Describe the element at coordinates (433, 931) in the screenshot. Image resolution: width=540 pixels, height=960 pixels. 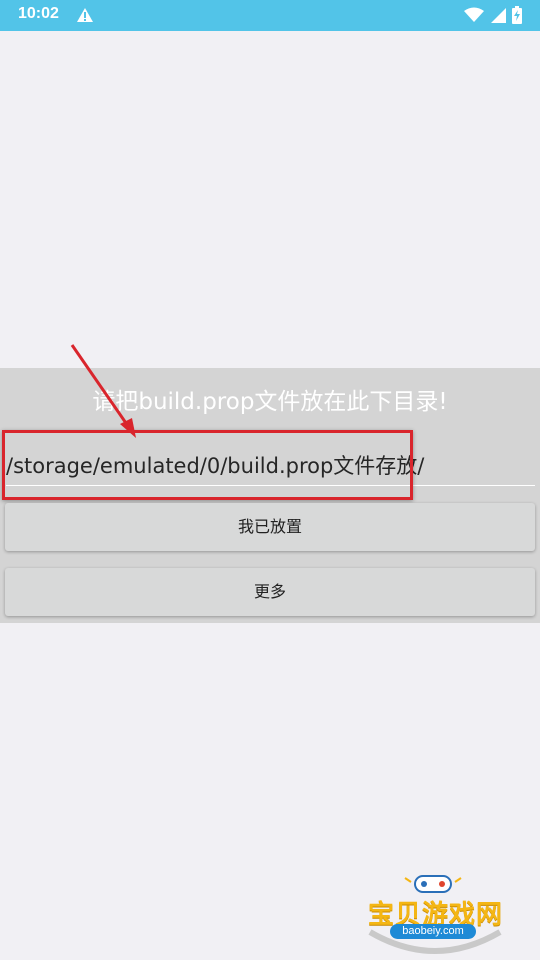
I see `watermark-url: baobeiy.com` at that location.